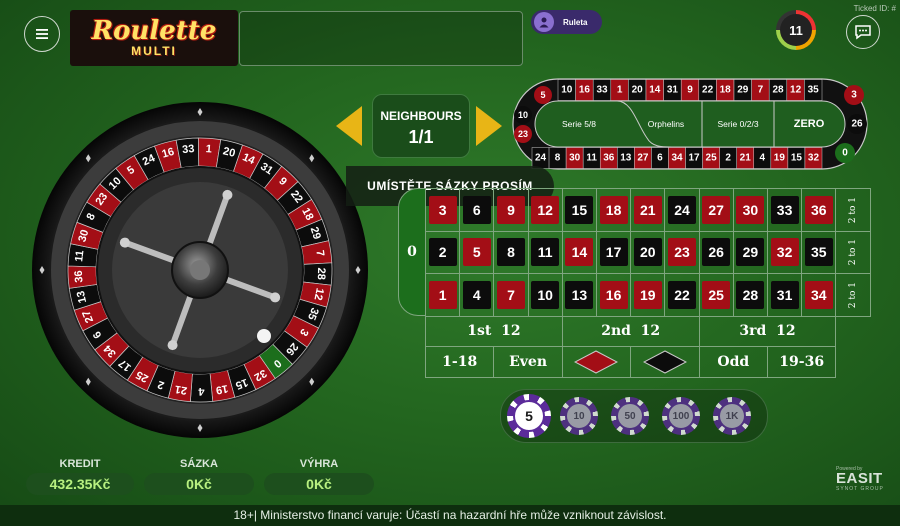  Describe the element at coordinates (767, 331) in the screenshot. I see `dozen-bet-cell: 3rd 12` at that location.